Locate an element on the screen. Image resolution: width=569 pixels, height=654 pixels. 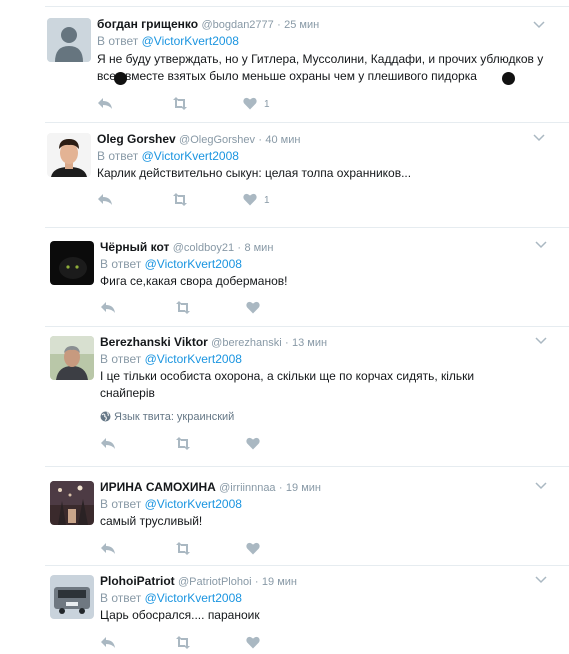
user-handle: @bogdan2777 is located at coordinates (237, 25).